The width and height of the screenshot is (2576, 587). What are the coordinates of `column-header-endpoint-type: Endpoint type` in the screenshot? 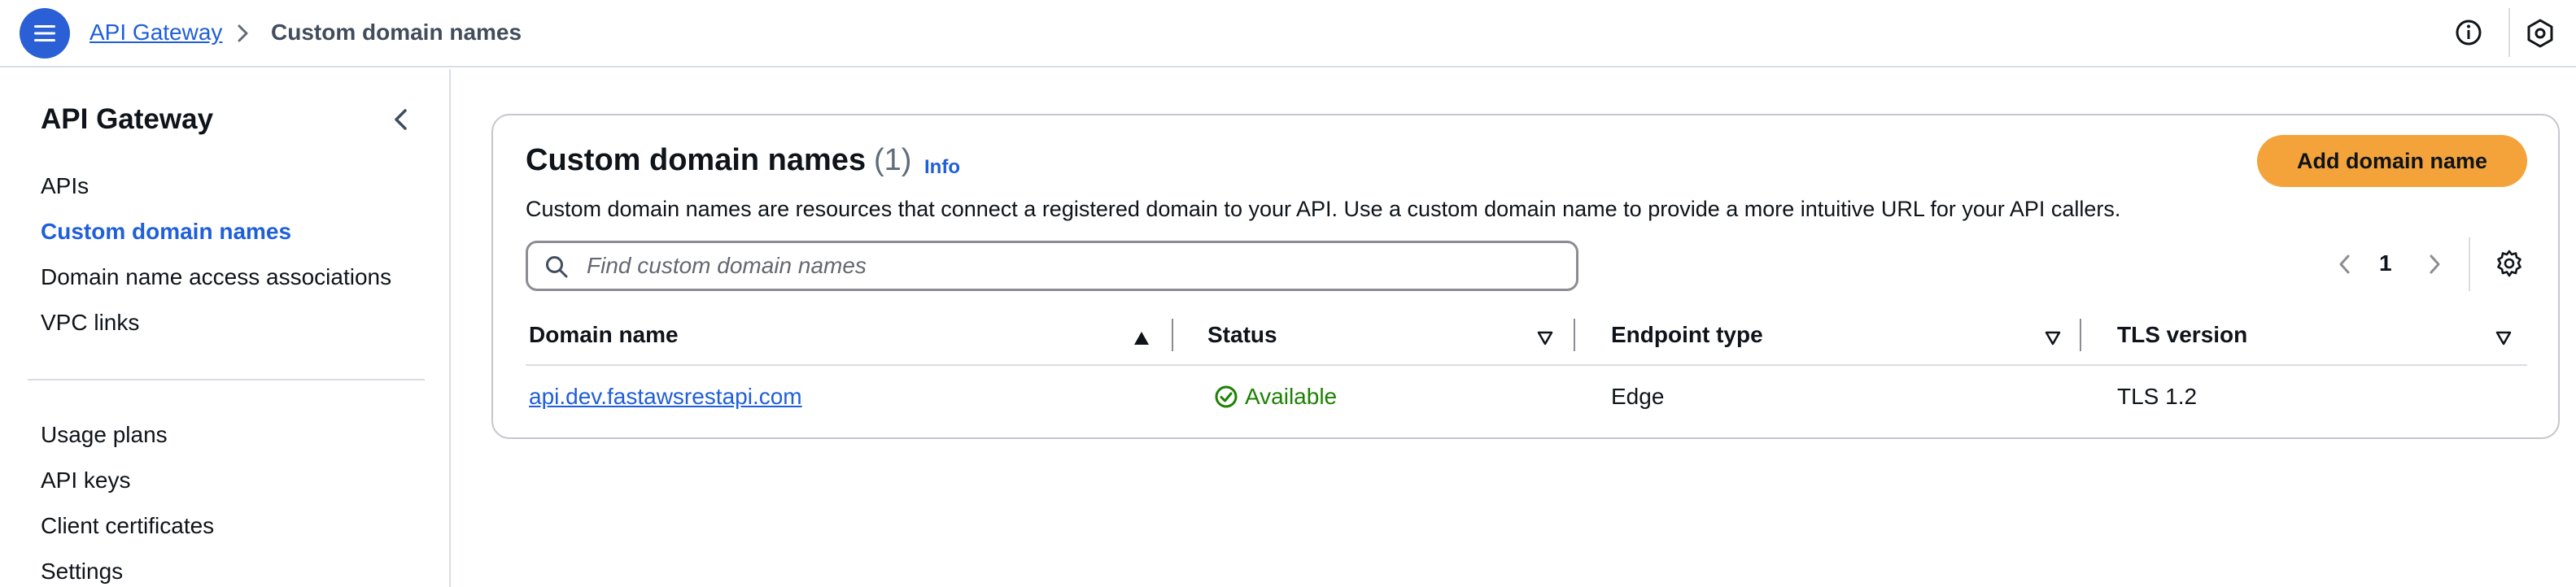 It's located at (1687, 335).